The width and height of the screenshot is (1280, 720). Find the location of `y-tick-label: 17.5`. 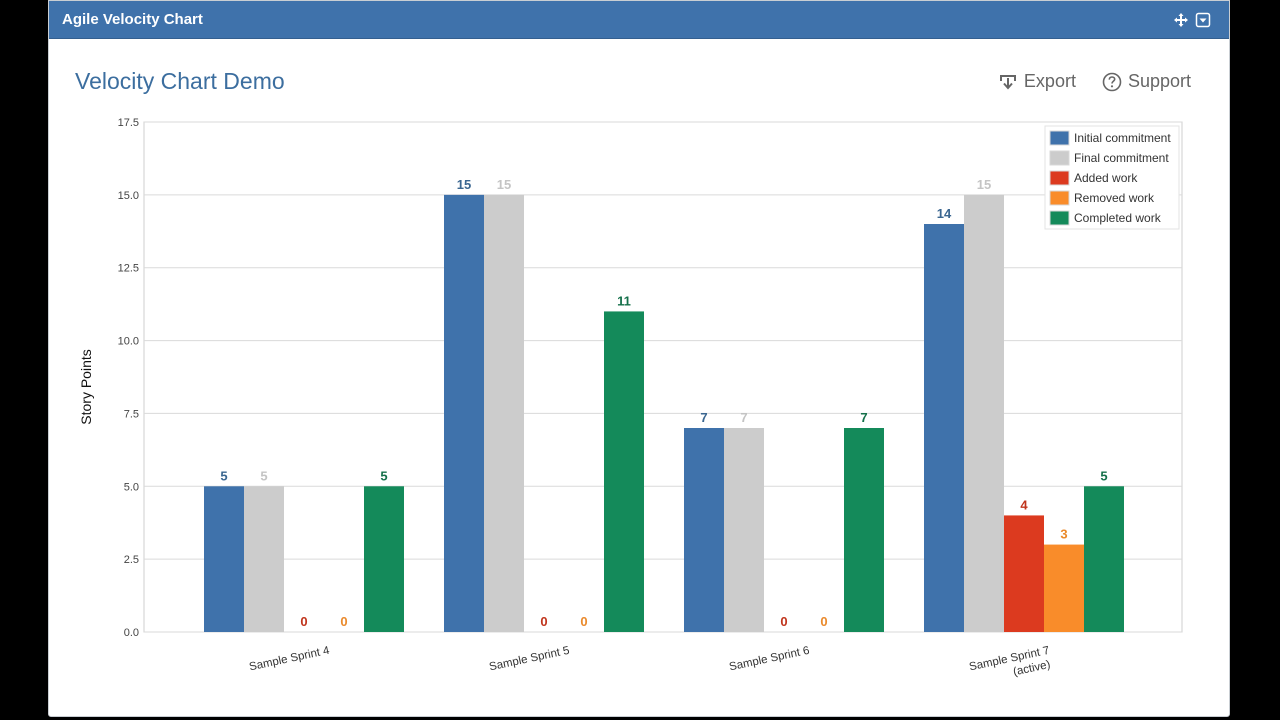

y-tick-label: 17.5 is located at coordinates (128, 123).